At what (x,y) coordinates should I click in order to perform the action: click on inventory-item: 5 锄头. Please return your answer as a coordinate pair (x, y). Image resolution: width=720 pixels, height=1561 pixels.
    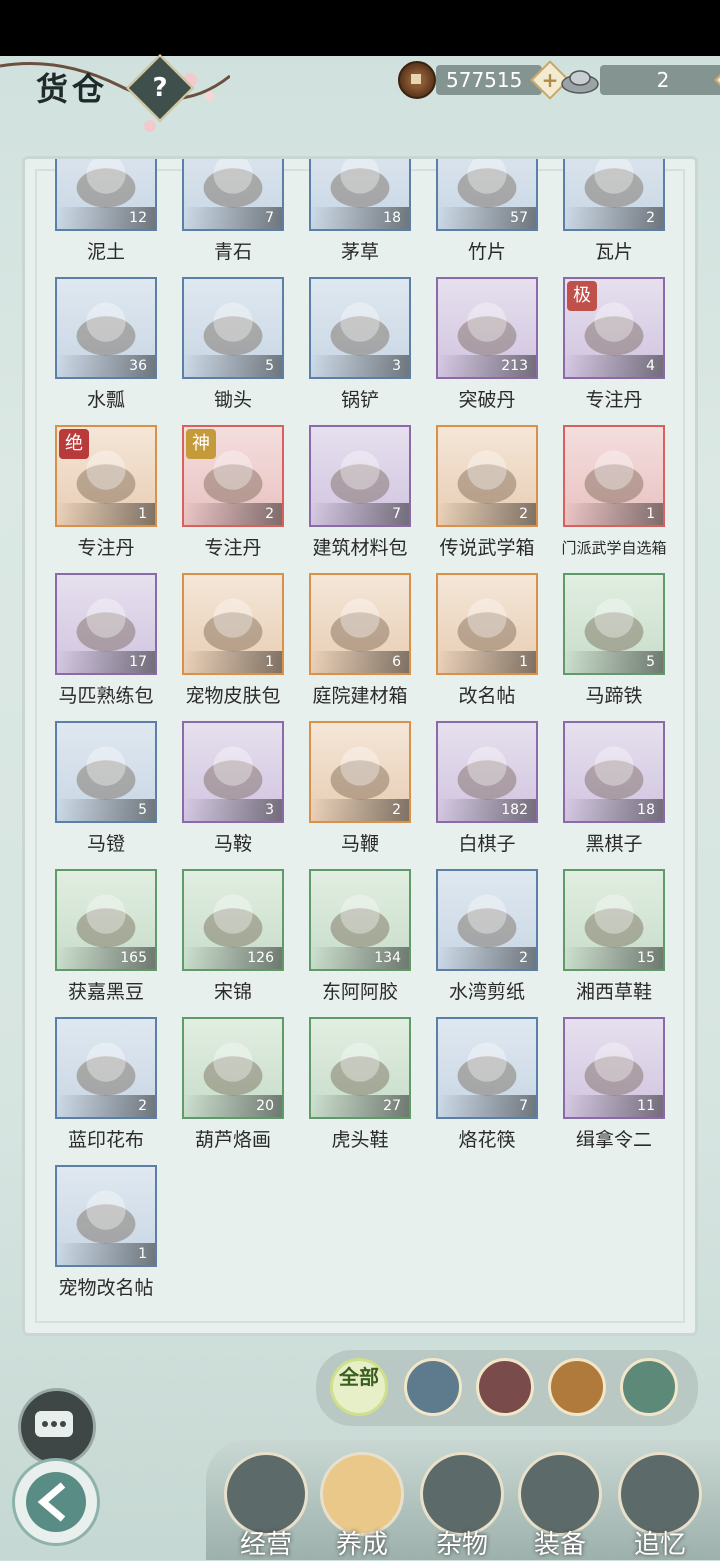
    Looking at the image, I should click on (233, 347).